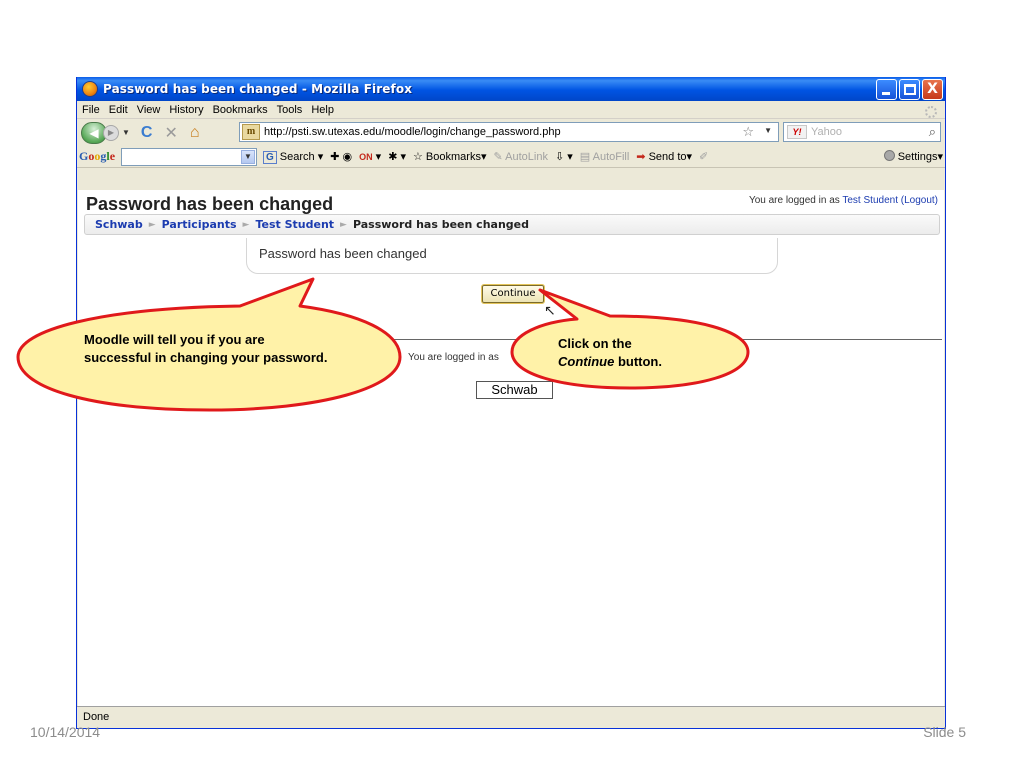 The image size is (1024, 768). What do you see at coordinates (564, 156) in the screenshot?
I see `download-icon: ⇩ ▾` at bounding box center [564, 156].